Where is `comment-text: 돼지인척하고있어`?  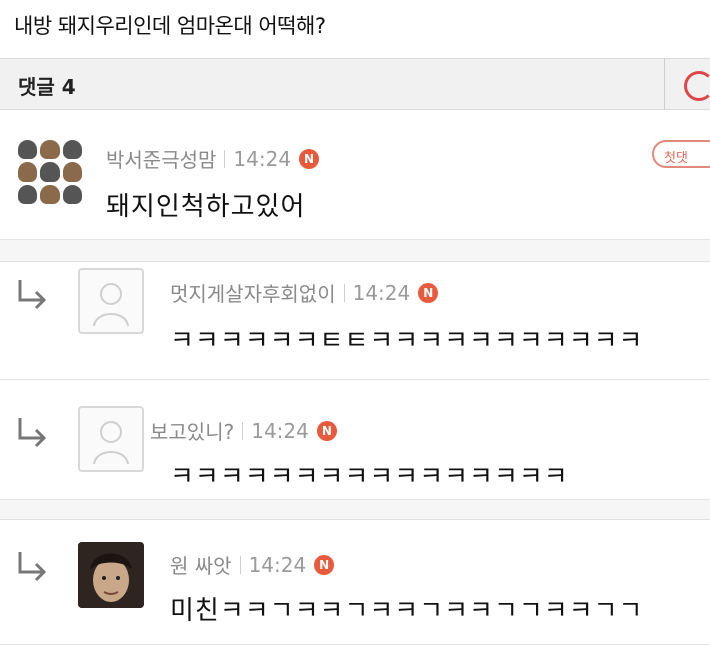 comment-text: 돼지인척하고있어 is located at coordinates (206, 207).